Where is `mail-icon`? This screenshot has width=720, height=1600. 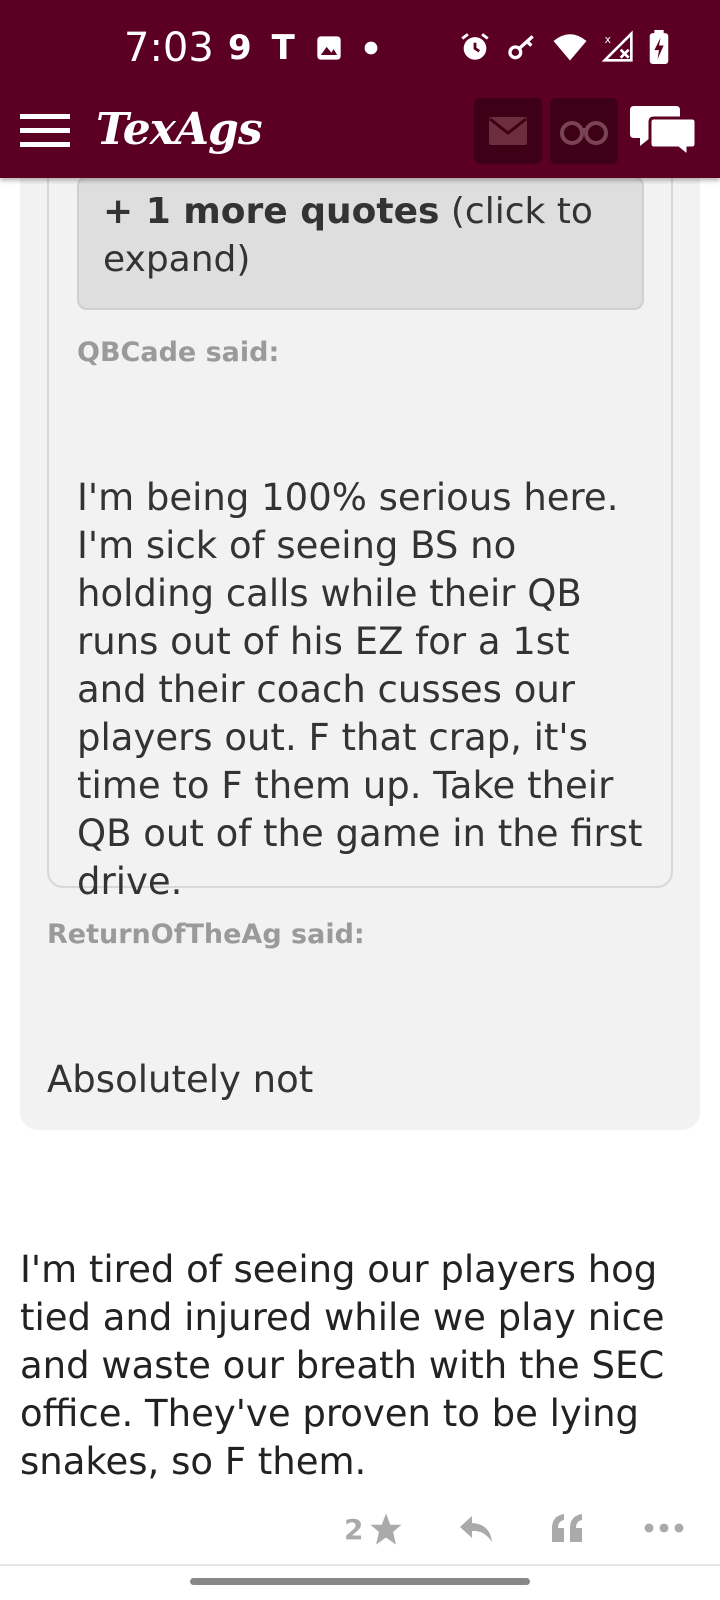
mail-icon is located at coordinates (508, 131).